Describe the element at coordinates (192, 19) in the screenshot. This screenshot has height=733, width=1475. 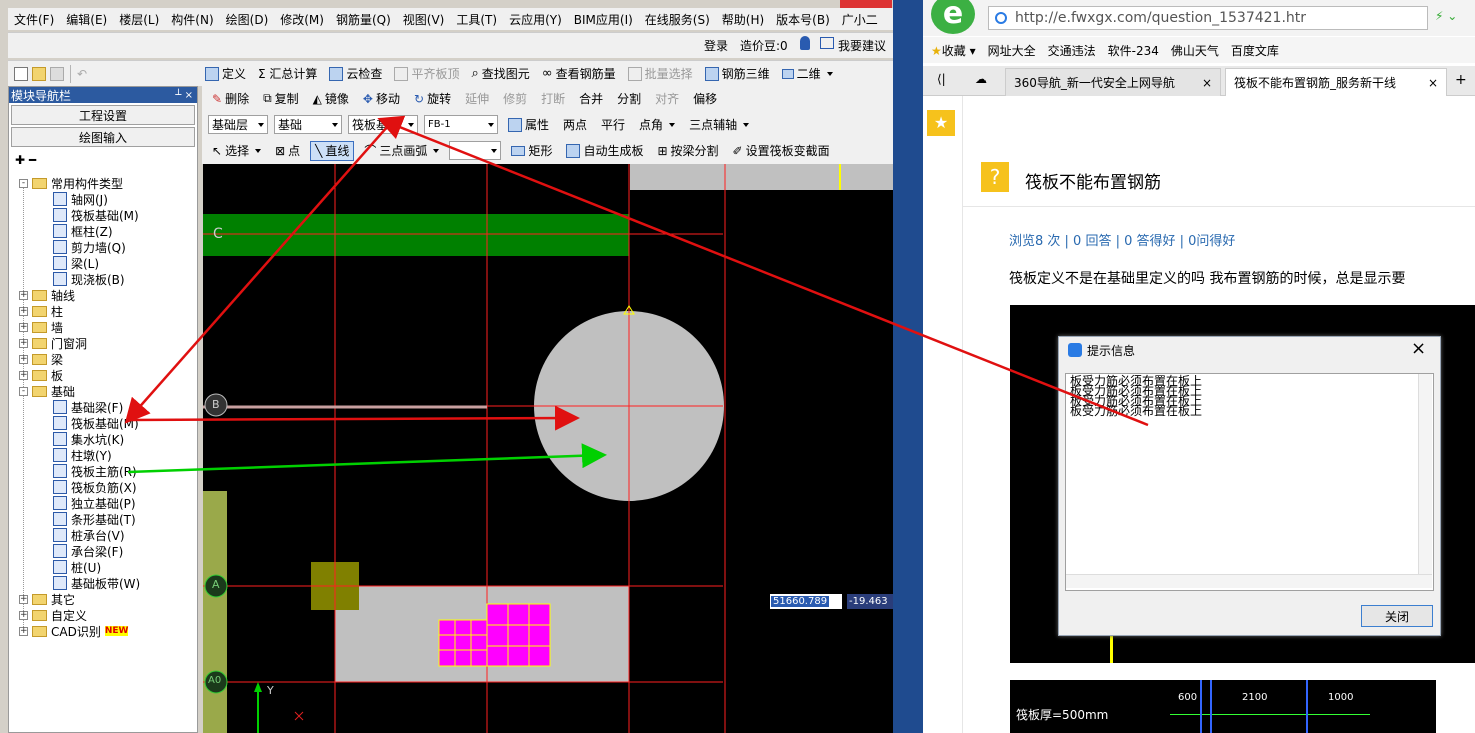
I see `menu-component: 构件(N)` at that location.